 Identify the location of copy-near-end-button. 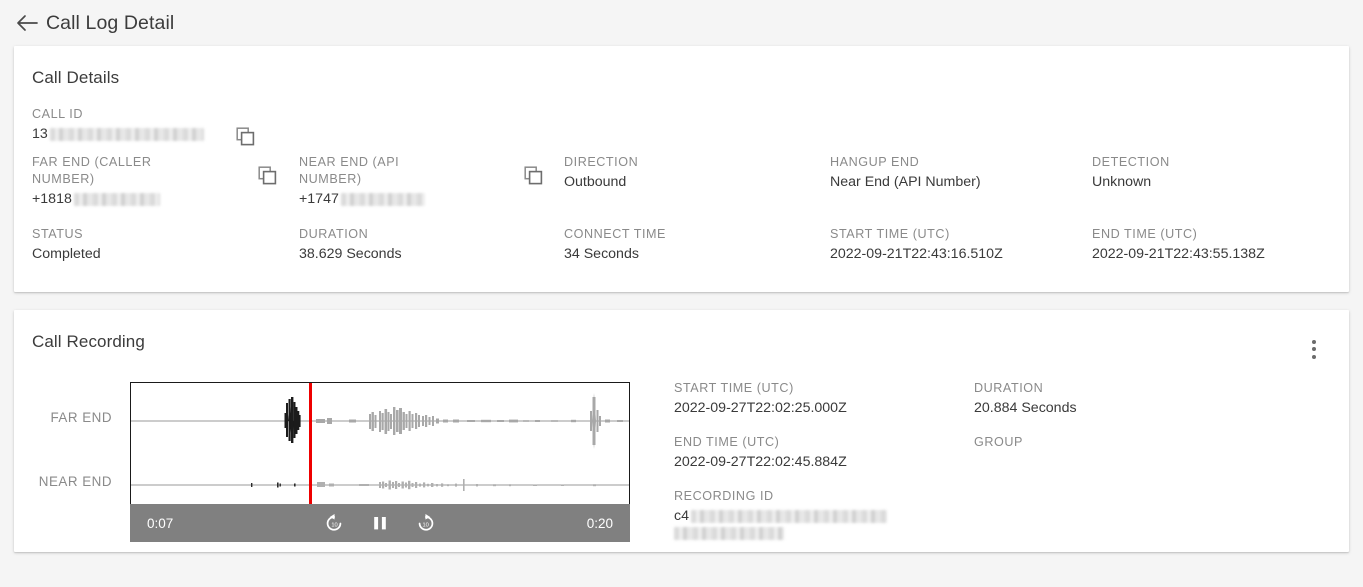
(534, 176).